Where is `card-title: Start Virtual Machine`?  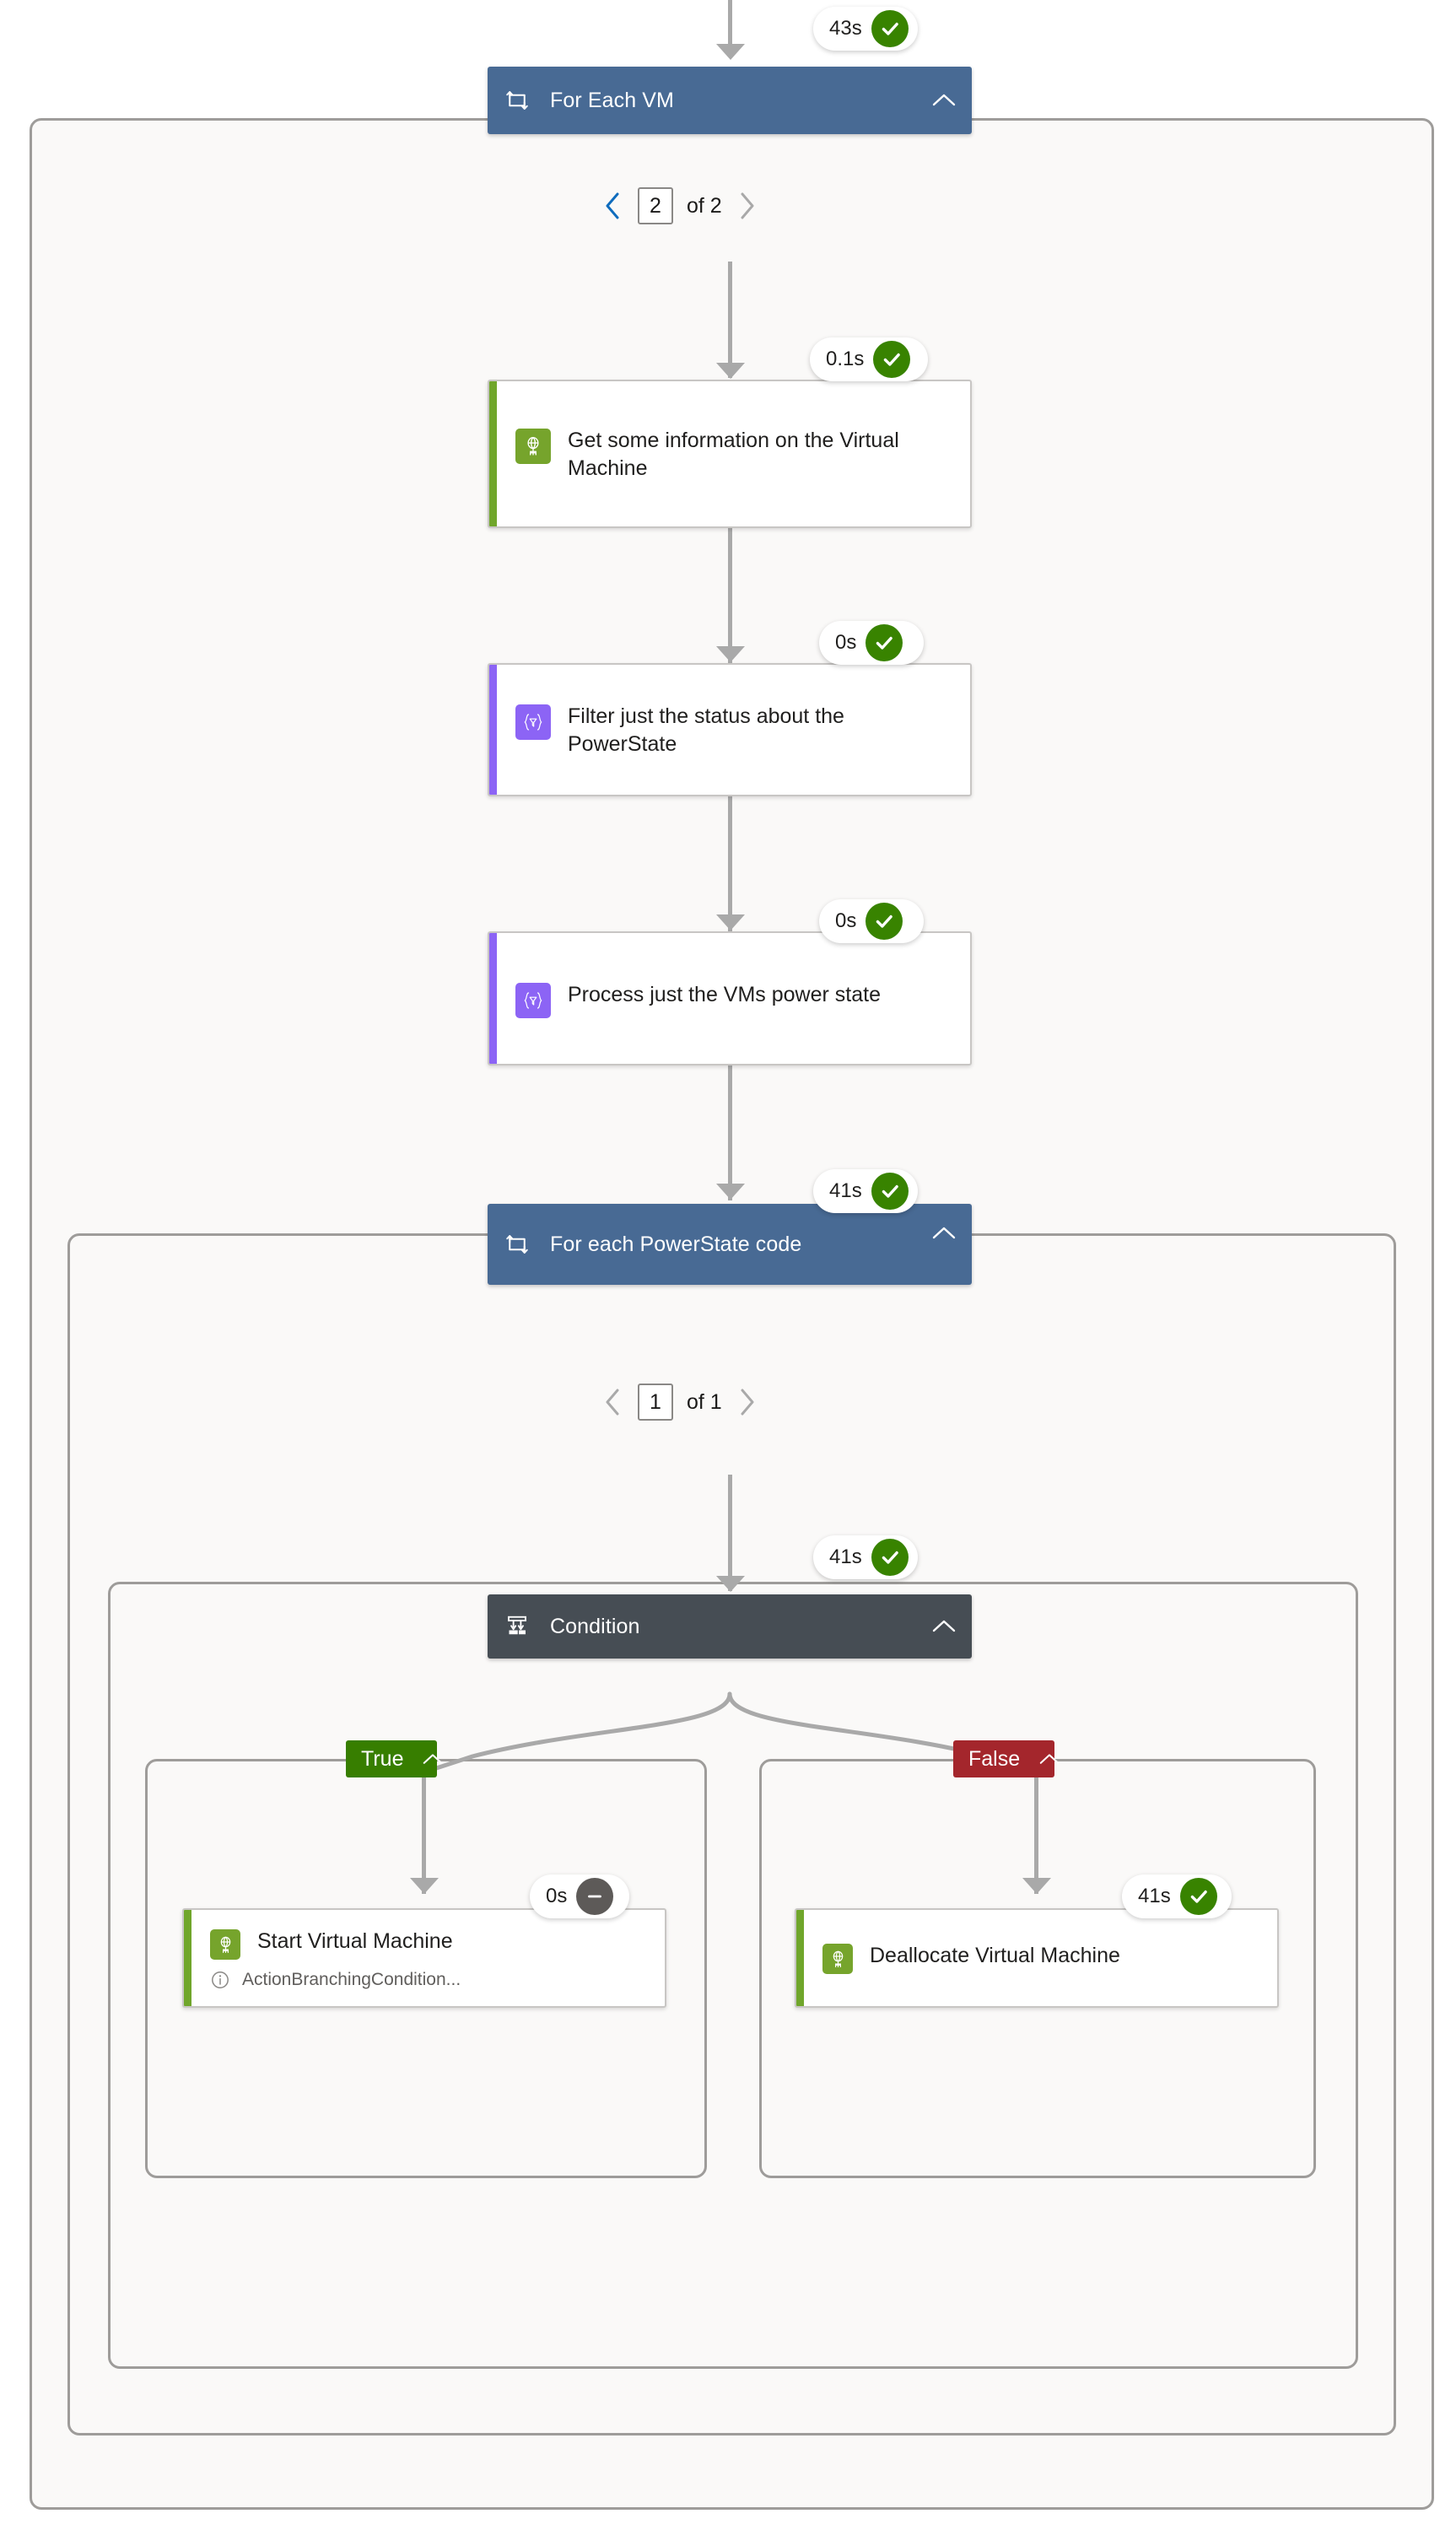 card-title: Start Virtual Machine is located at coordinates (355, 1941).